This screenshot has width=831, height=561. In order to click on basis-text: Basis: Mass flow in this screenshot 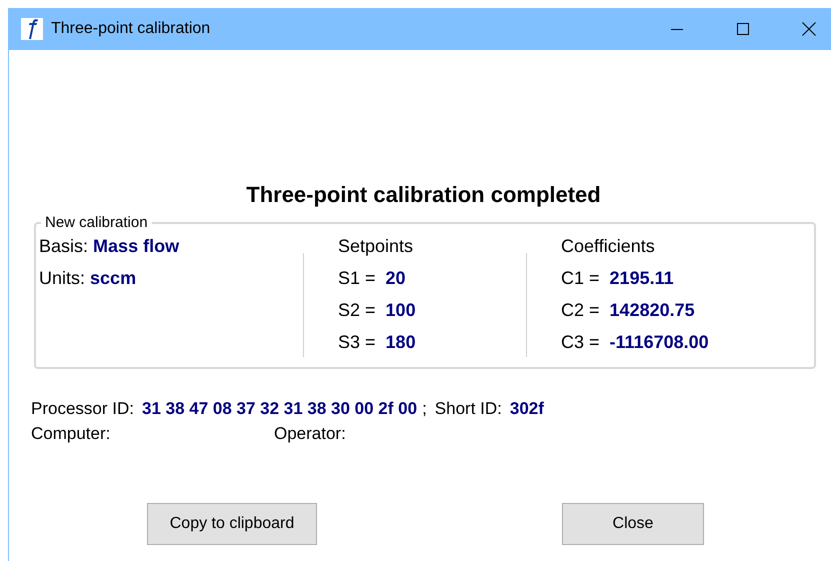, I will do `click(109, 246)`.